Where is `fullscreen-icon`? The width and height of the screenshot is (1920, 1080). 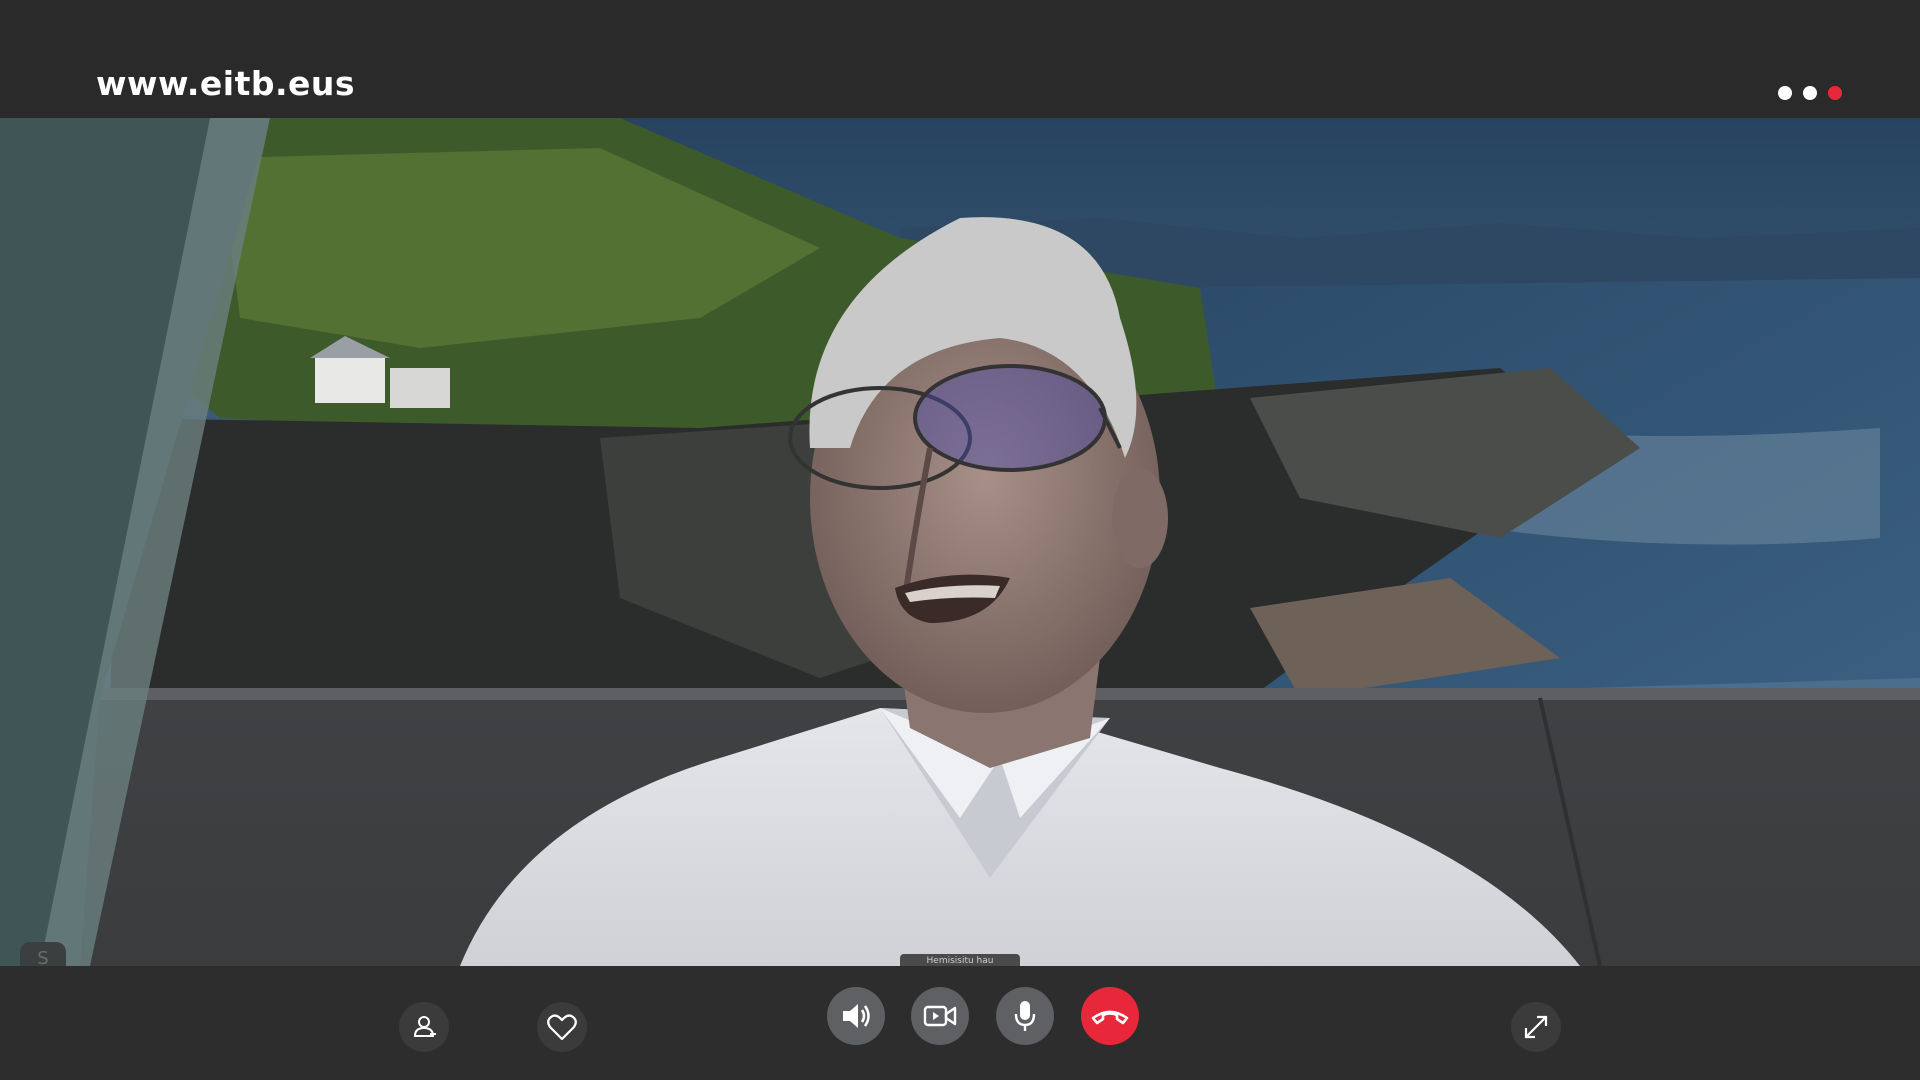 fullscreen-icon is located at coordinates (1536, 1027).